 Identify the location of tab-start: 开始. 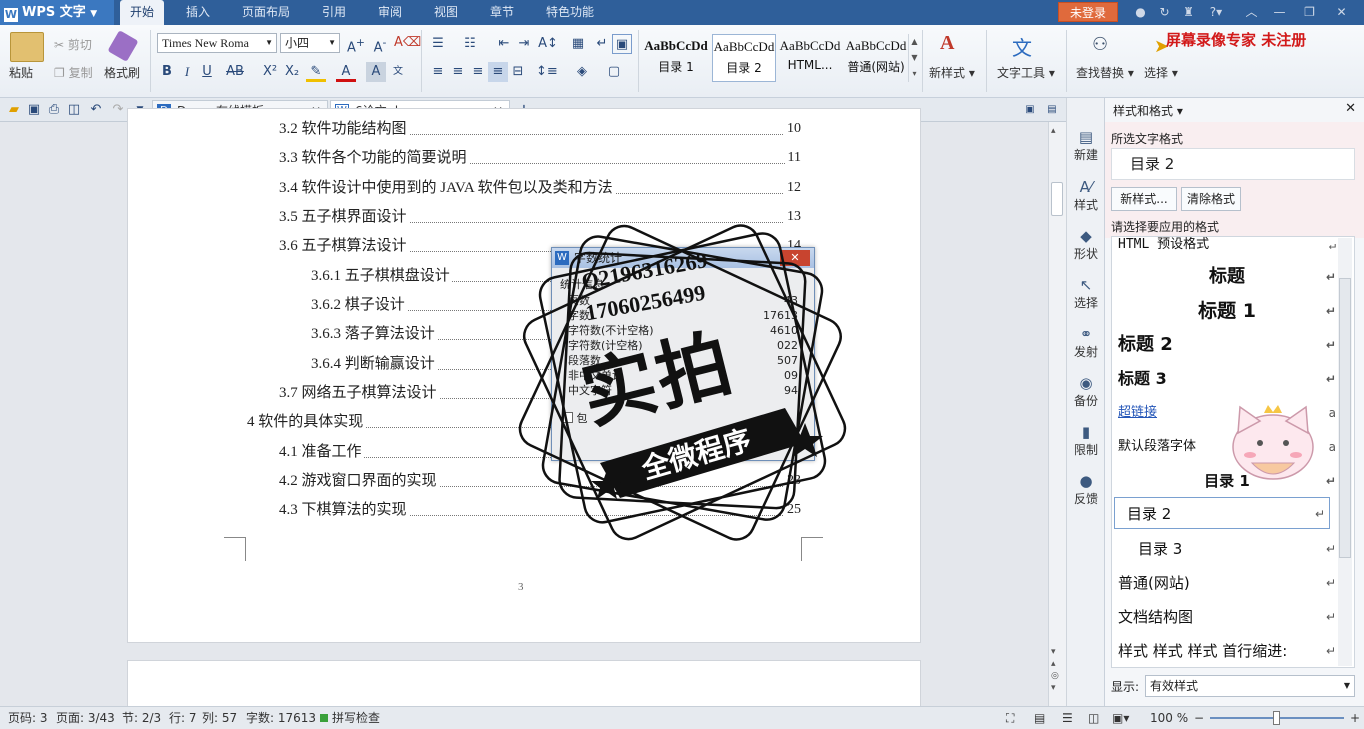
(142, 12).